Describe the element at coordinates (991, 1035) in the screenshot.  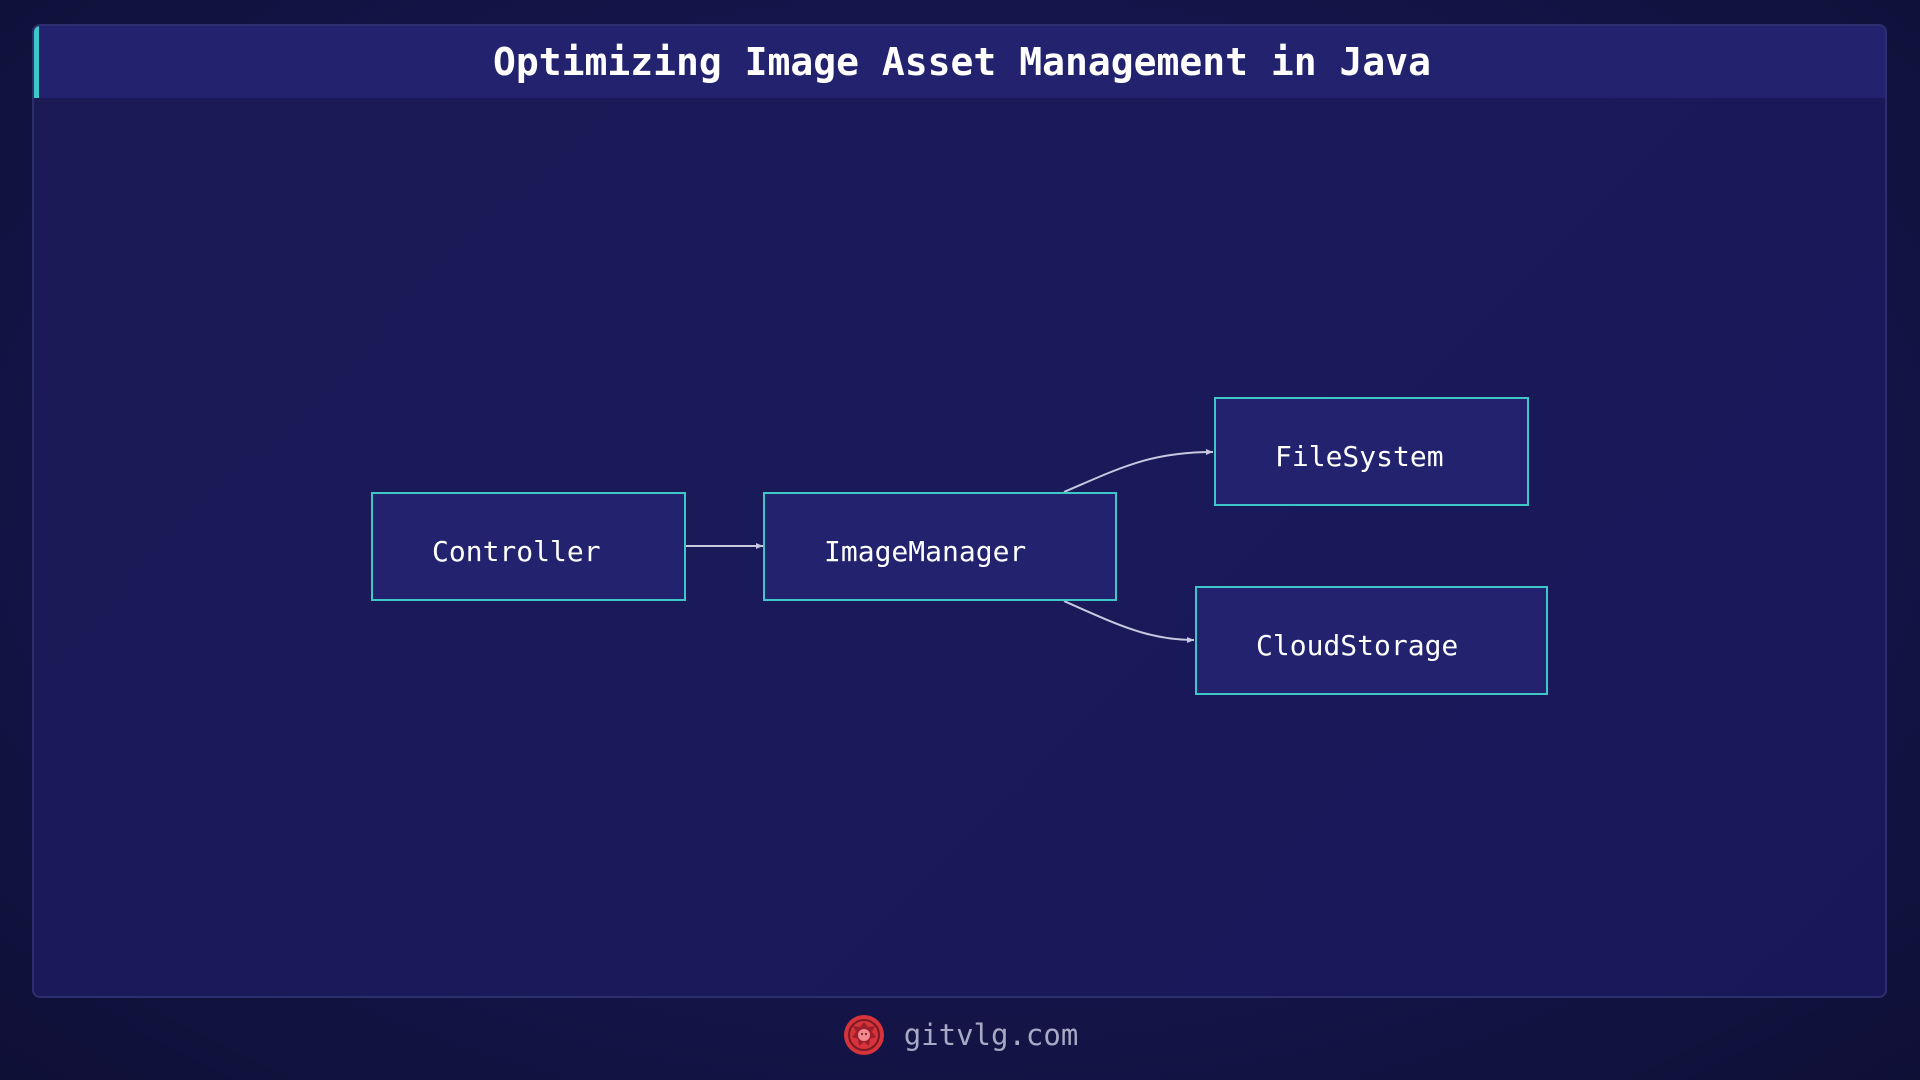
I see `footer-site-link: gitvlg.com` at that location.